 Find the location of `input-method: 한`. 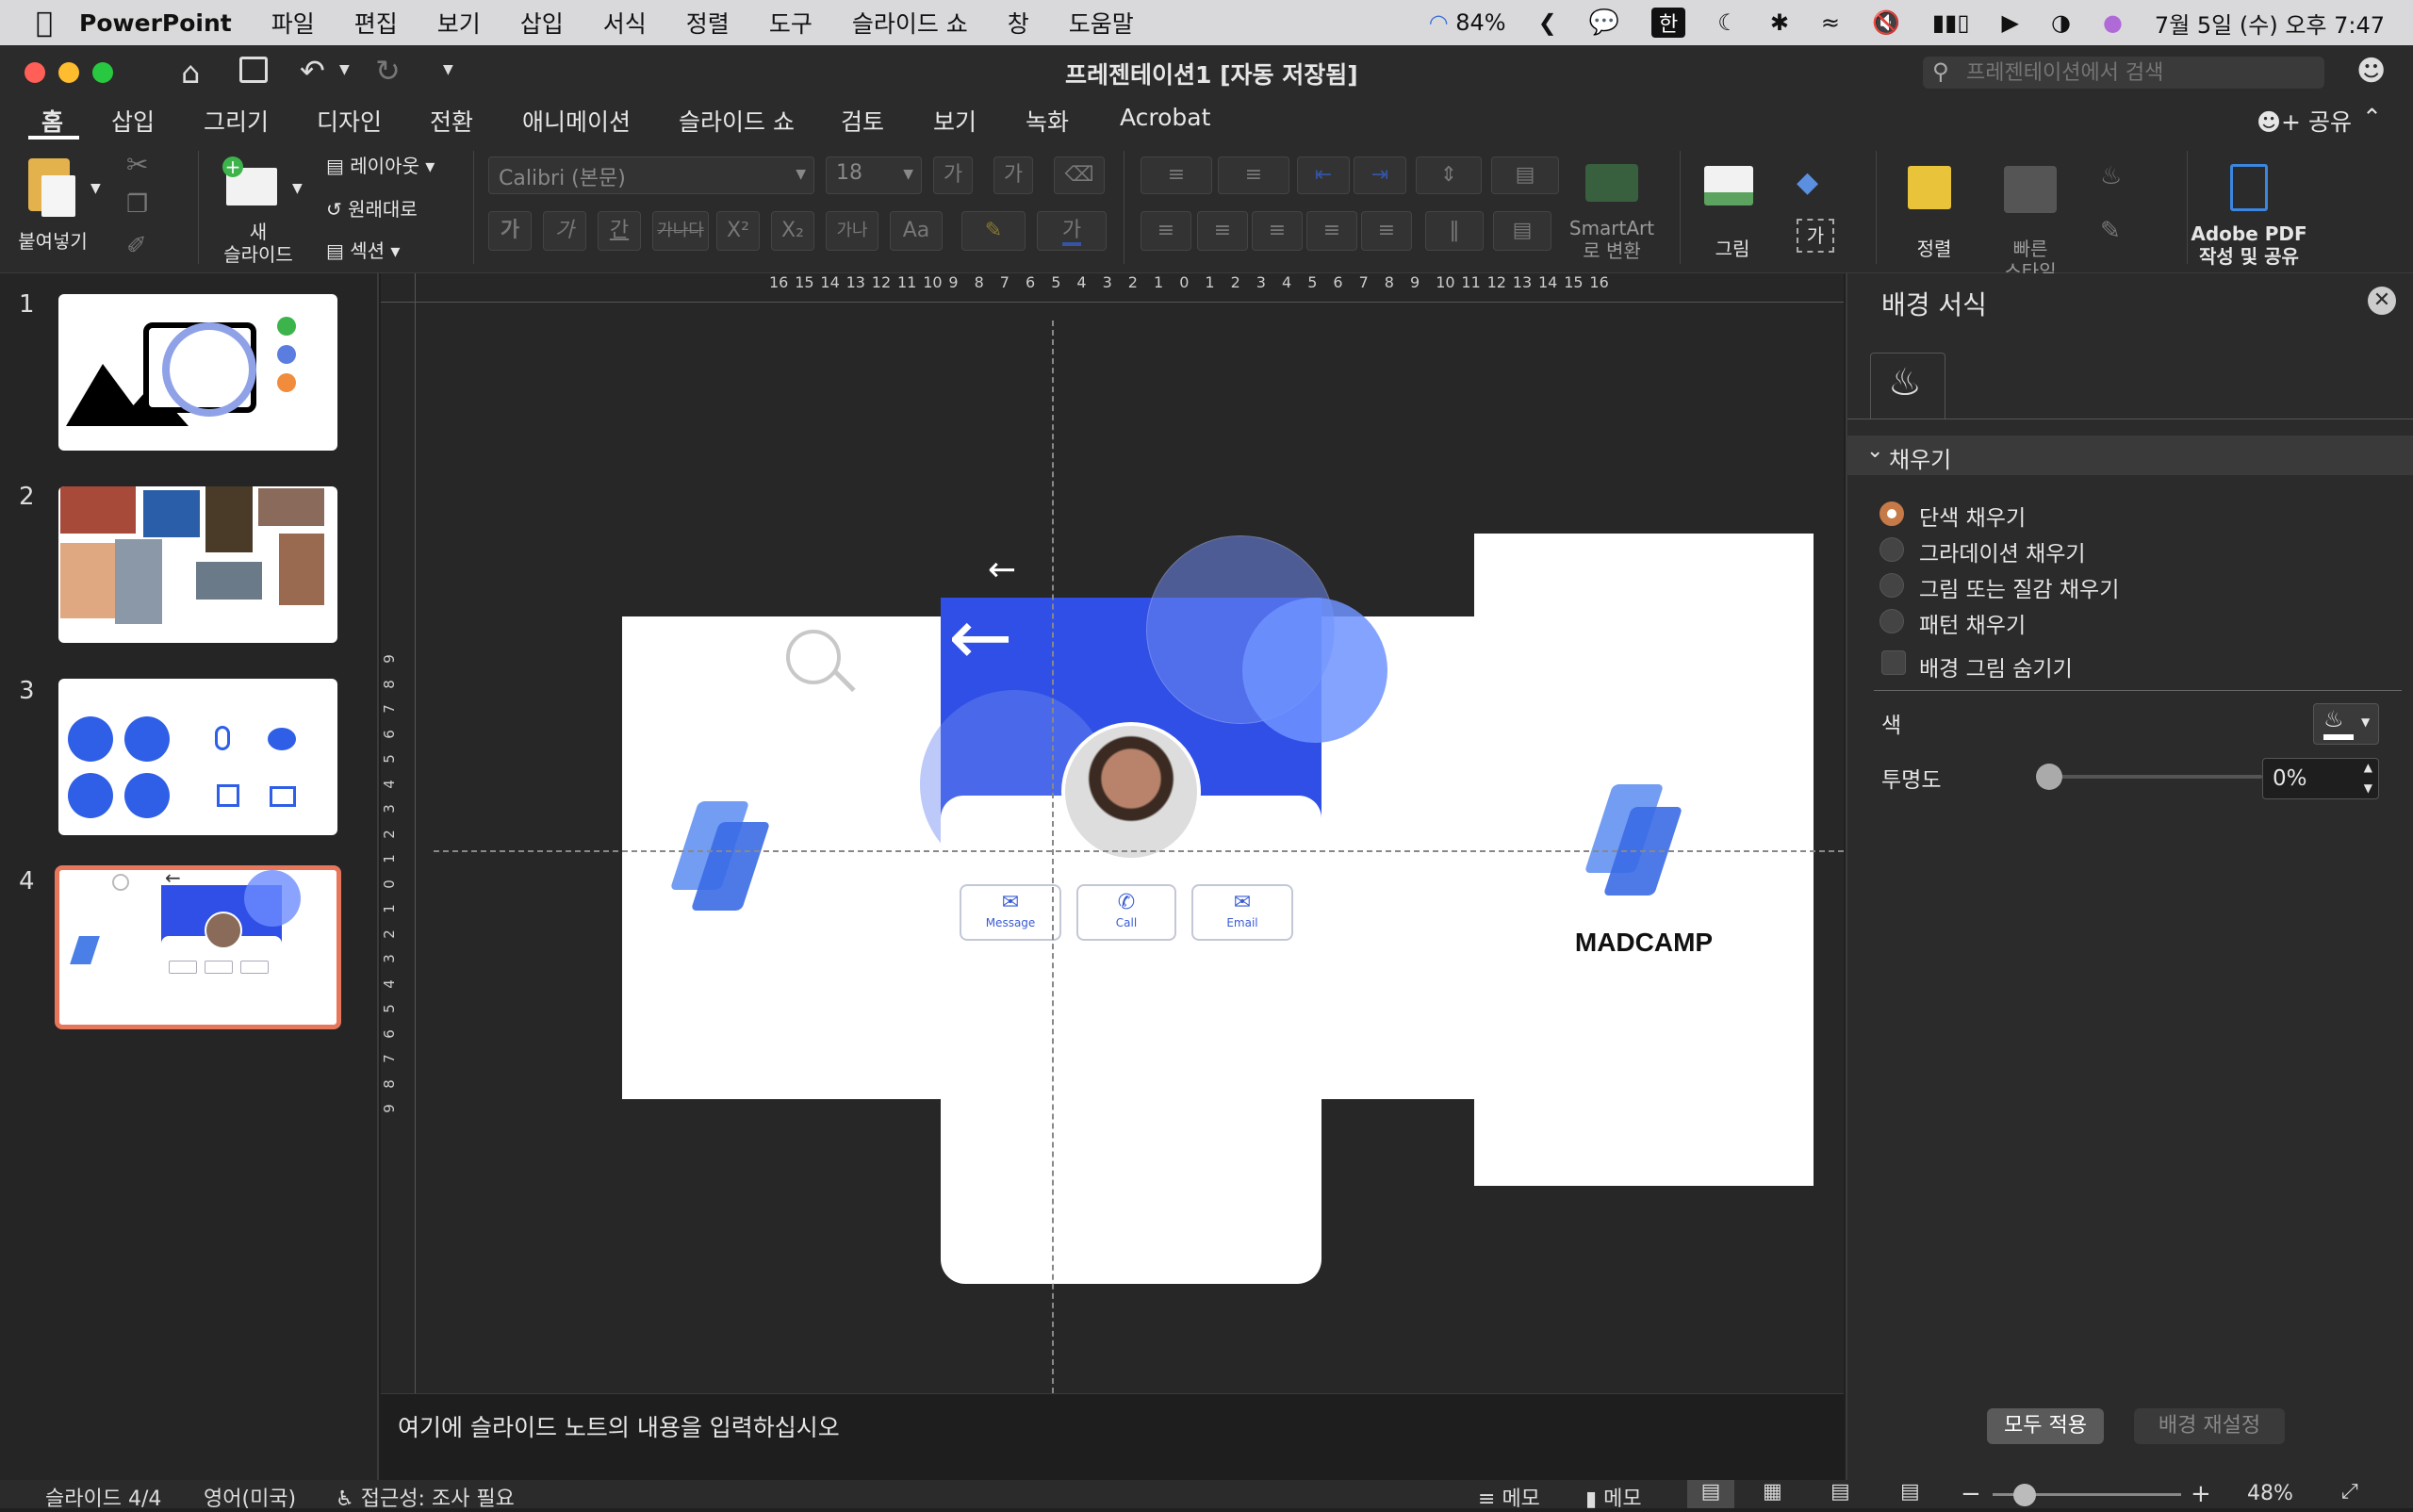

input-method: 한 is located at coordinates (1669, 23).